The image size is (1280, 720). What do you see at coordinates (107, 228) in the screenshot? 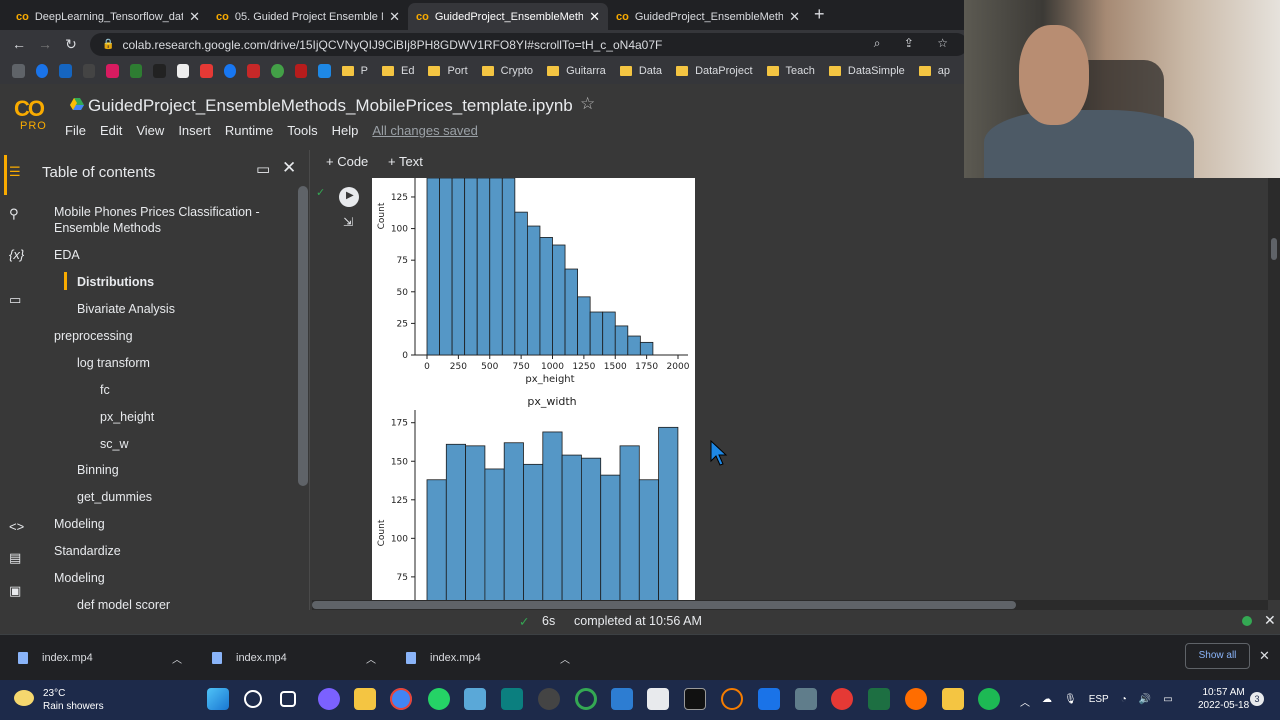
I see `toc-item: Ensemble Methods` at bounding box center [107, 228].